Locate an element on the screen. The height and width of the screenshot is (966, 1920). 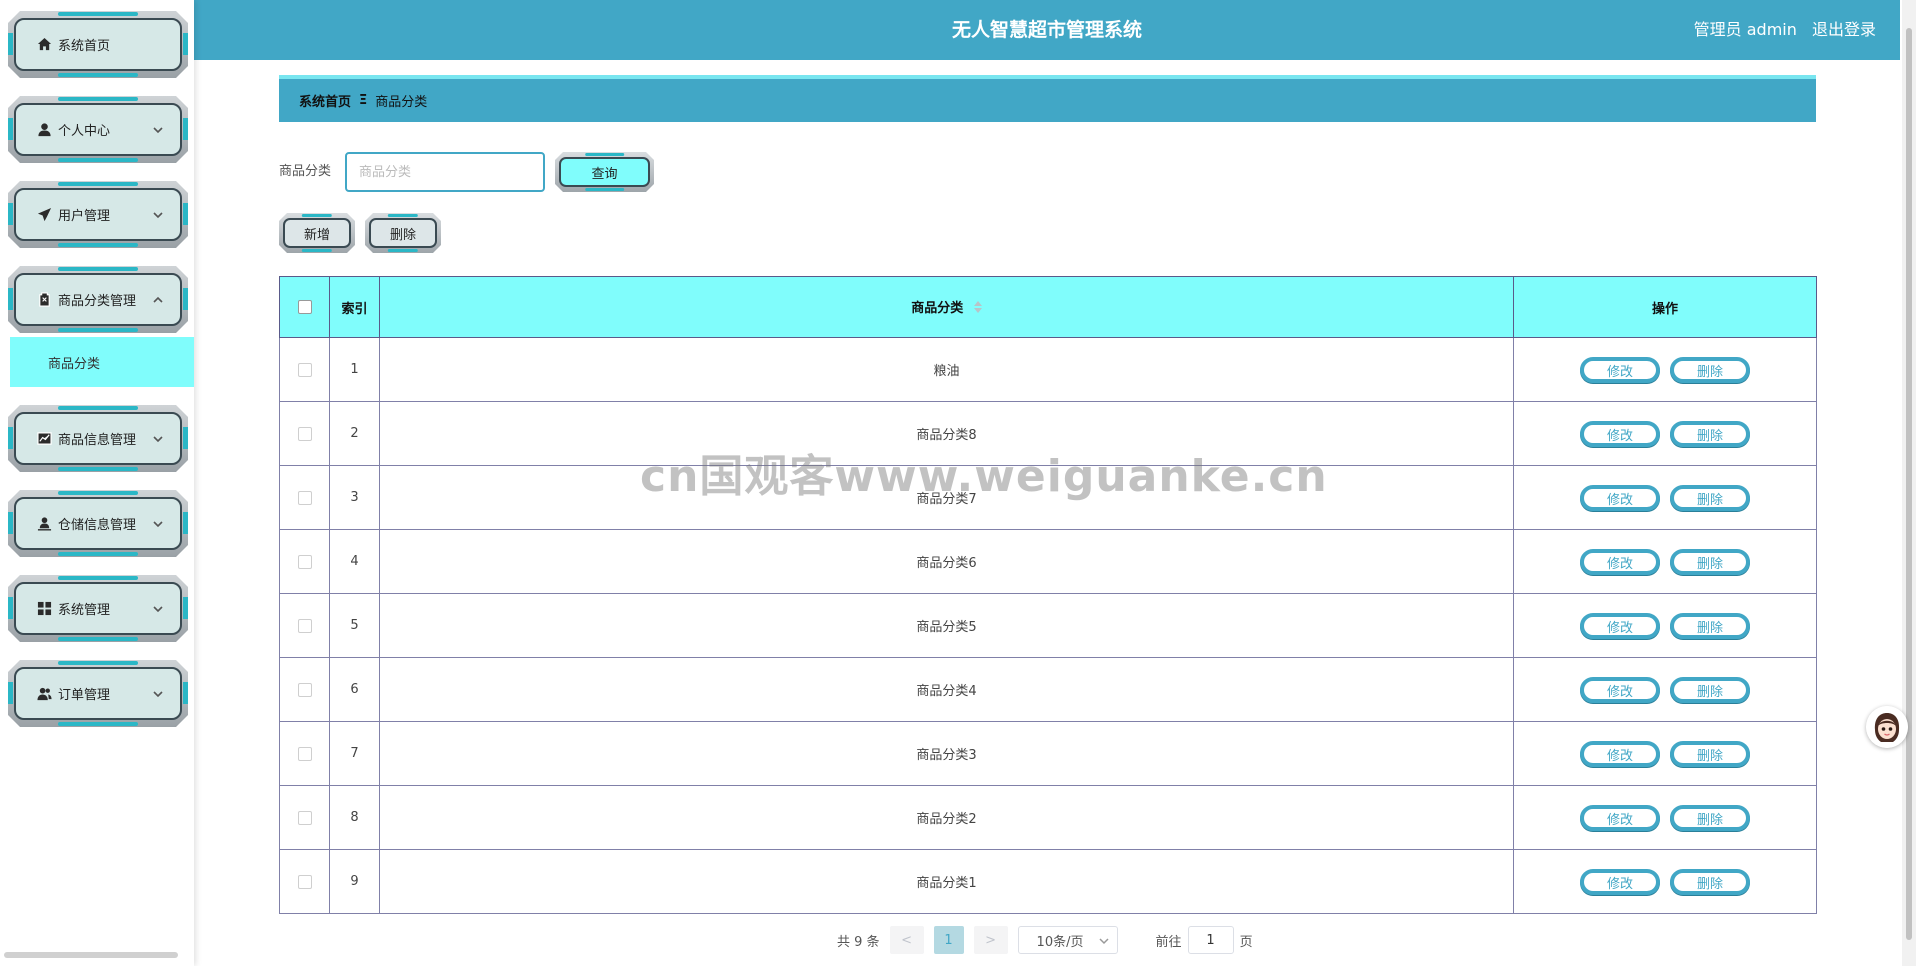
logout-link: 退出登录 is located at coordinates (1844, 29).